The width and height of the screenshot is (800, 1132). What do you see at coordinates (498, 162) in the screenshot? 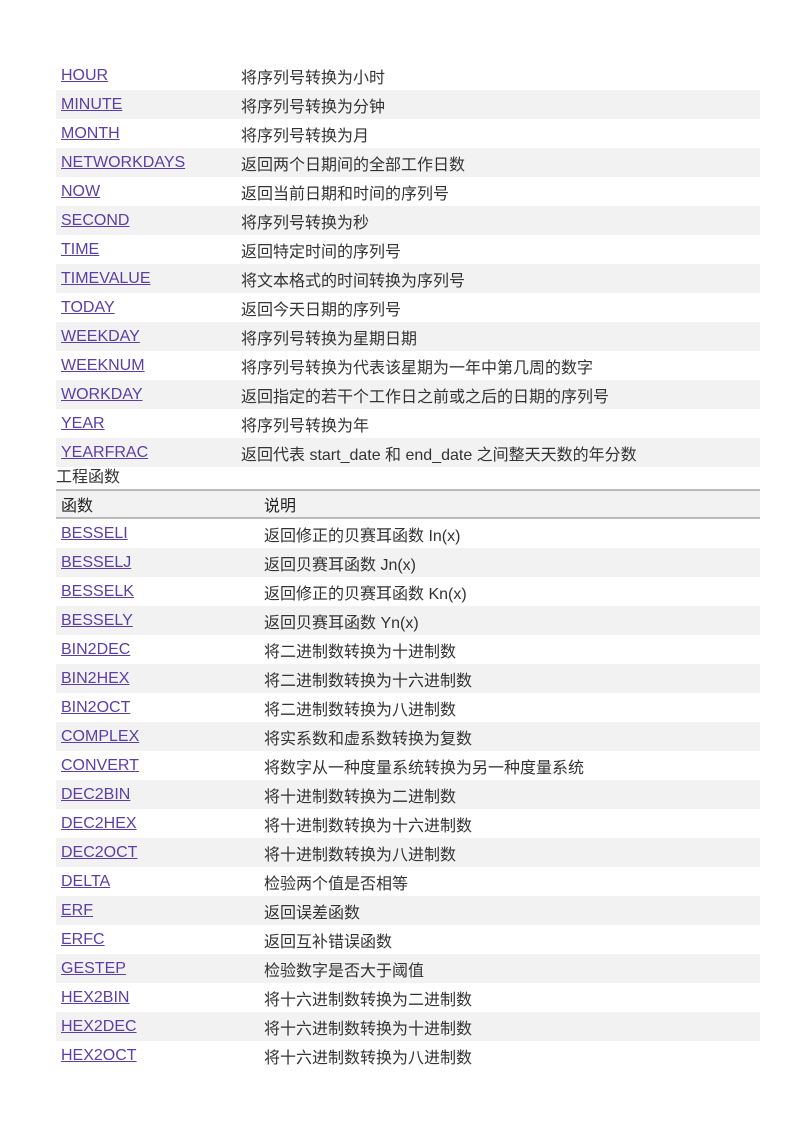
I see `description-cell: 返回两个日期间的全部工作日数` at bounding box center [498, 162].